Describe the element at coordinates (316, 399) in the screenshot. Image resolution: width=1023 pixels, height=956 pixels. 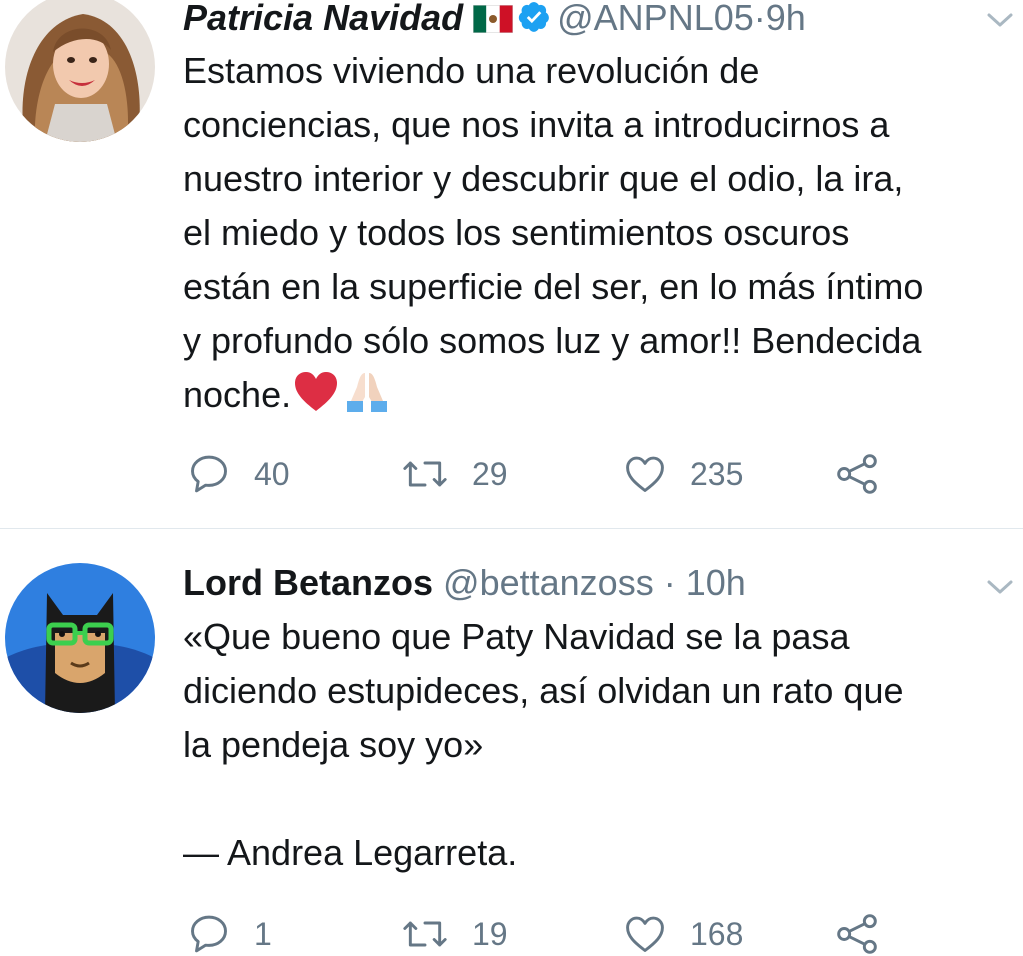
I see `red-heart-emoji-icon` at that location.